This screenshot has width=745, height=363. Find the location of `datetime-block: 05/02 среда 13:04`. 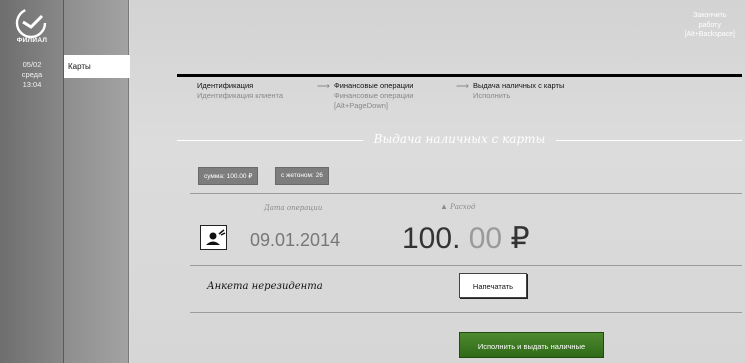

datetime-block: 05/02 среда 13:04 is located at coordinates (32, 75).